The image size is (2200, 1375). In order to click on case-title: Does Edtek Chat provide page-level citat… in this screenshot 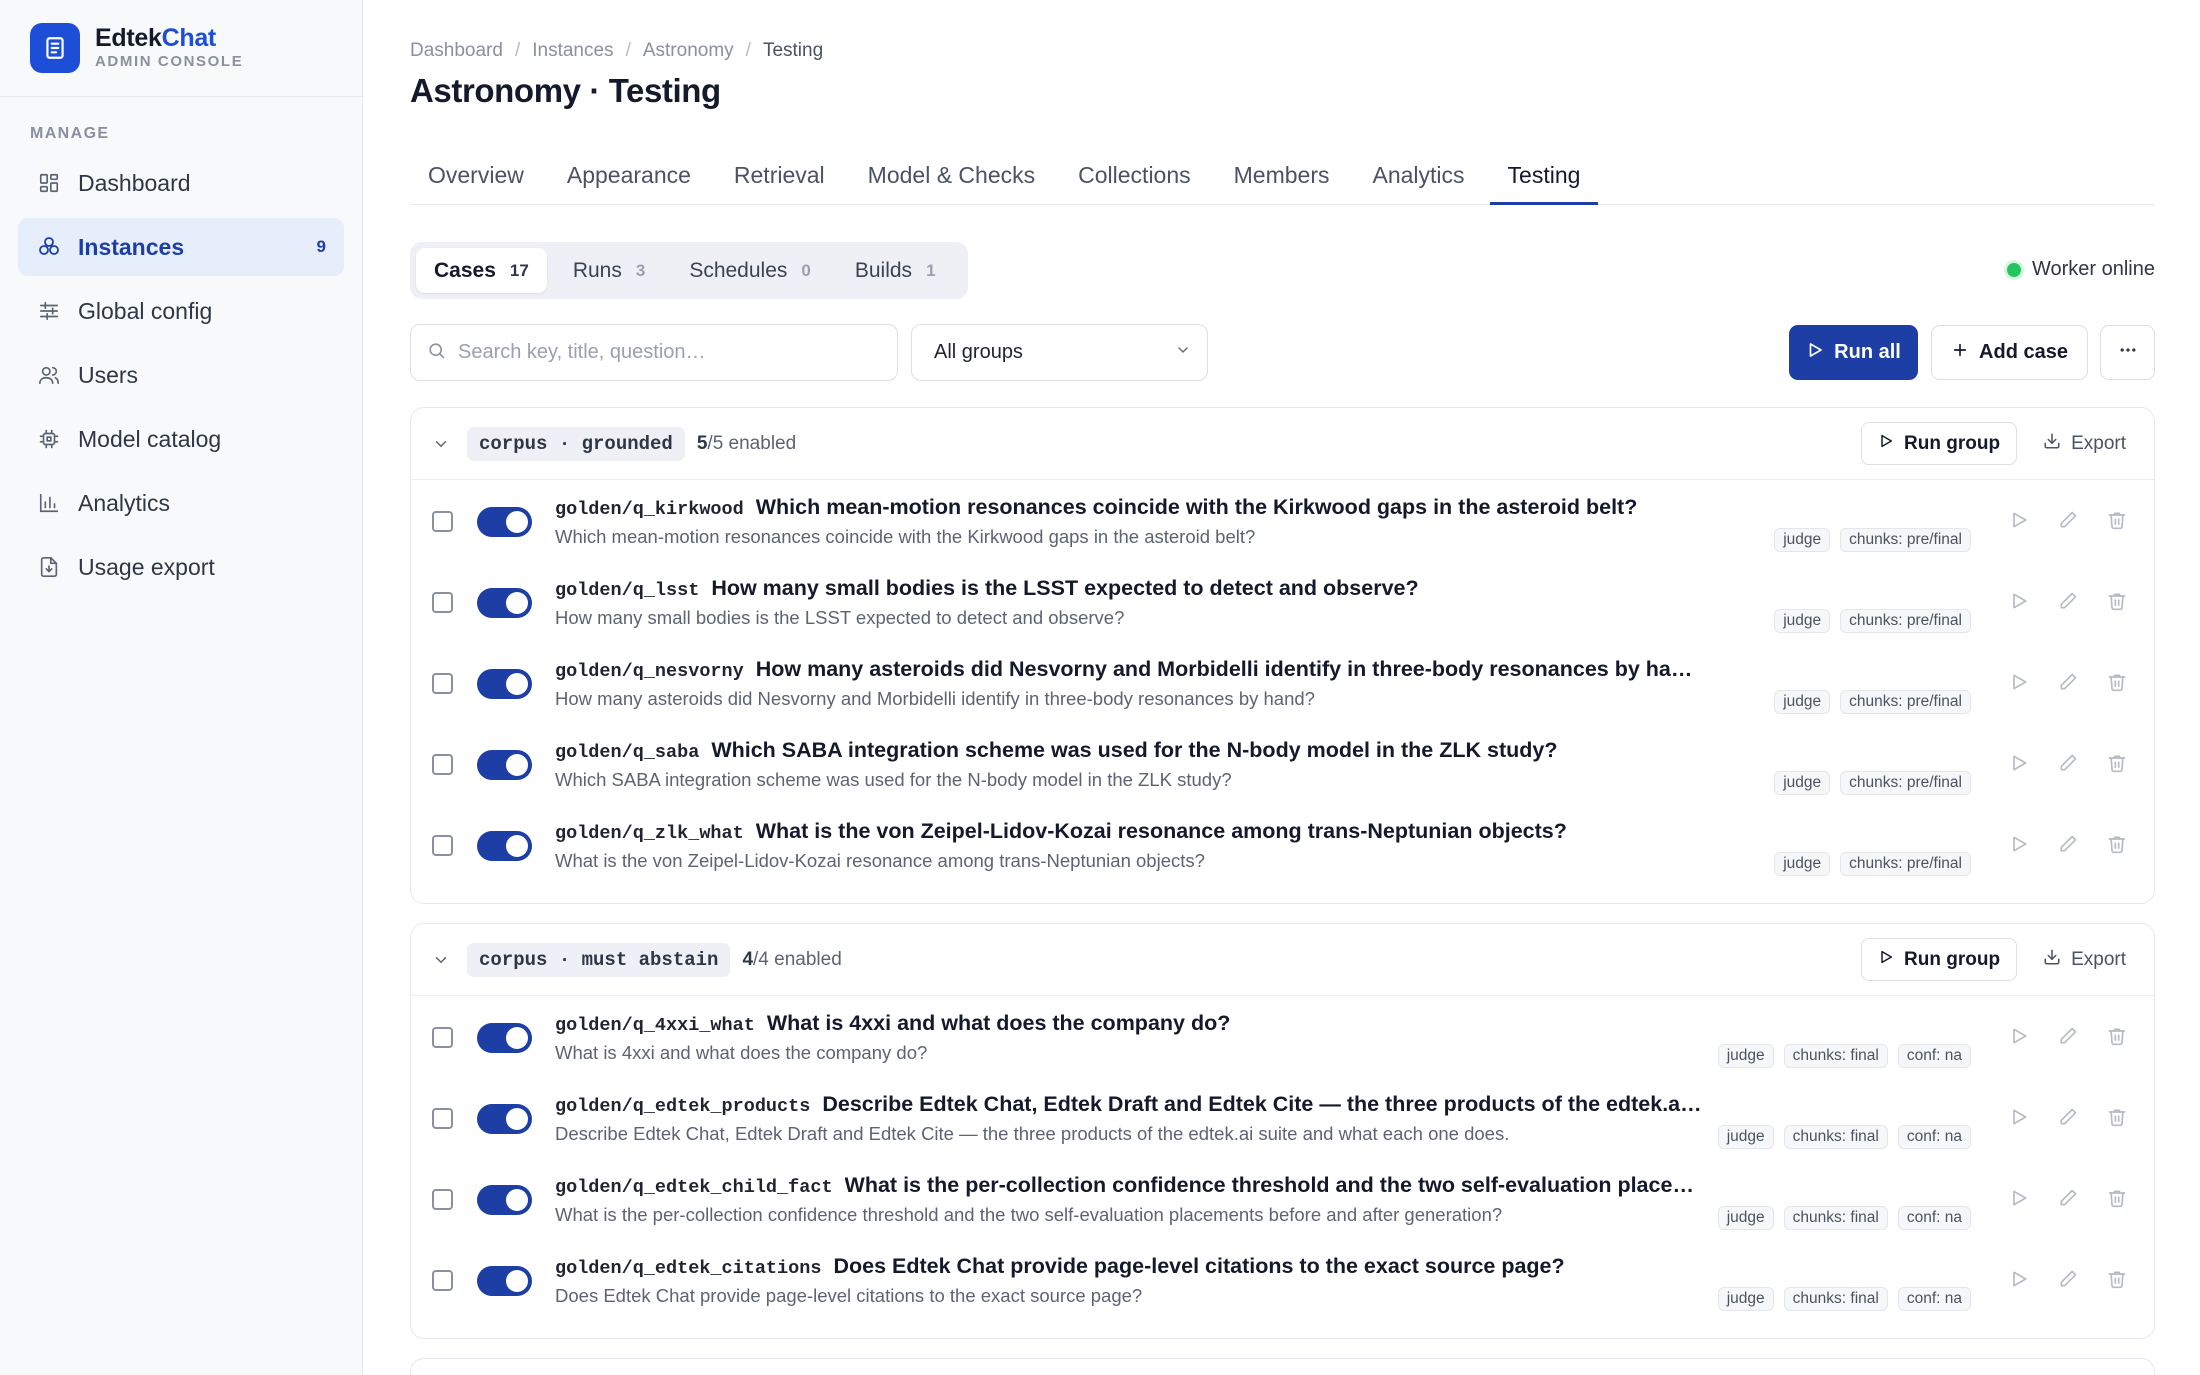, I will do `click(1198, 1266)`.